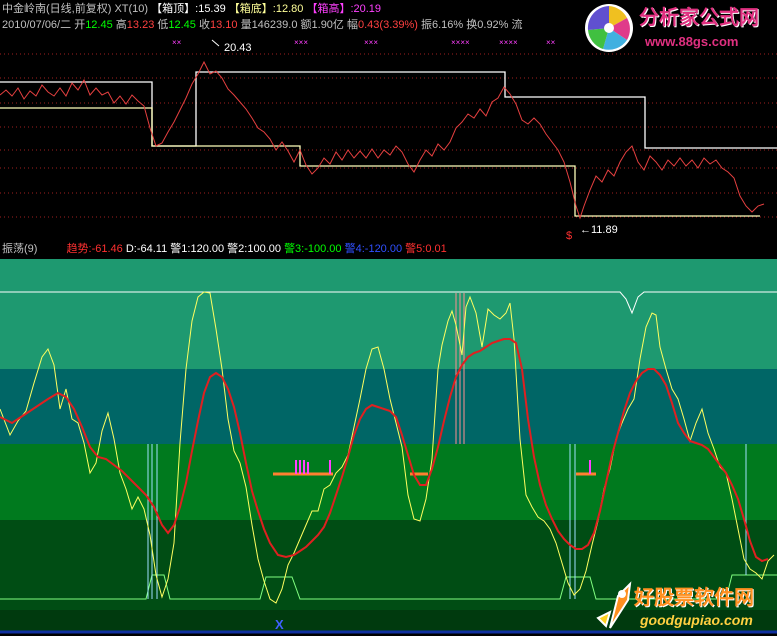  I want to click on close-value: 13.10, so click(223, 25).